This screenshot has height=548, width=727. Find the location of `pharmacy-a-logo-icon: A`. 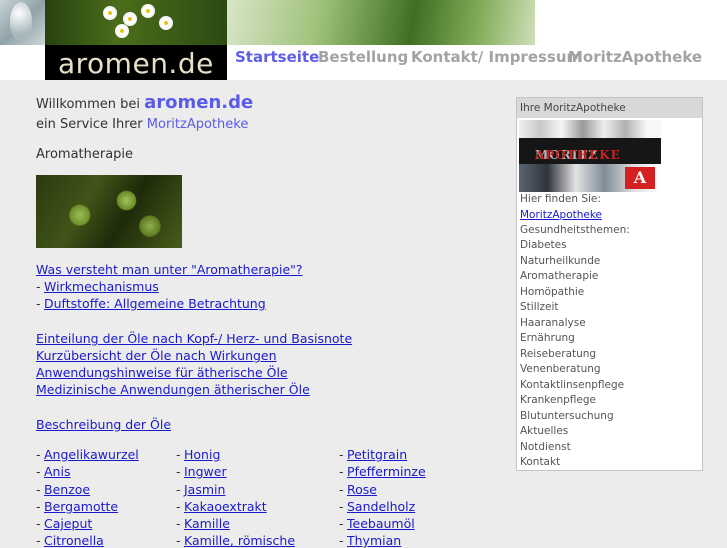

pharmacy-a-logo-icon: A is located at coordinates (640, 178).